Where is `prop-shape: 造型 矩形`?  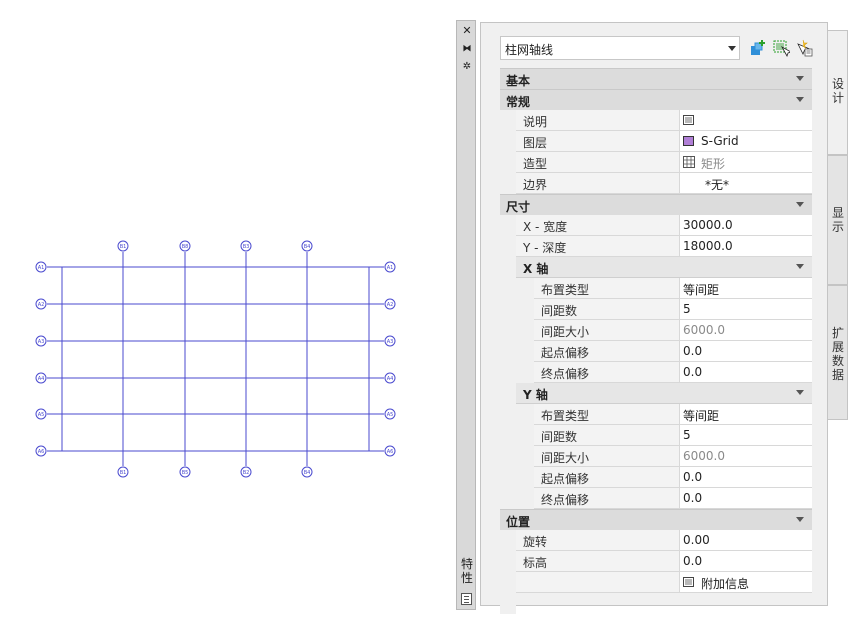 prop-shape: 造型 矩形 is located at coordinates (664, 162).